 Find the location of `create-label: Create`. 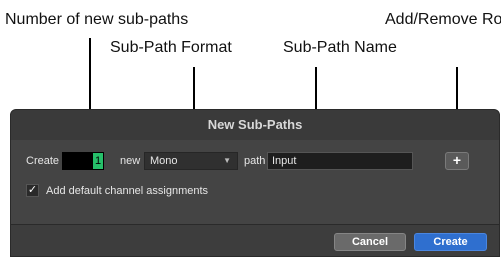

create-label: Create is located at coordinates (43, 161).